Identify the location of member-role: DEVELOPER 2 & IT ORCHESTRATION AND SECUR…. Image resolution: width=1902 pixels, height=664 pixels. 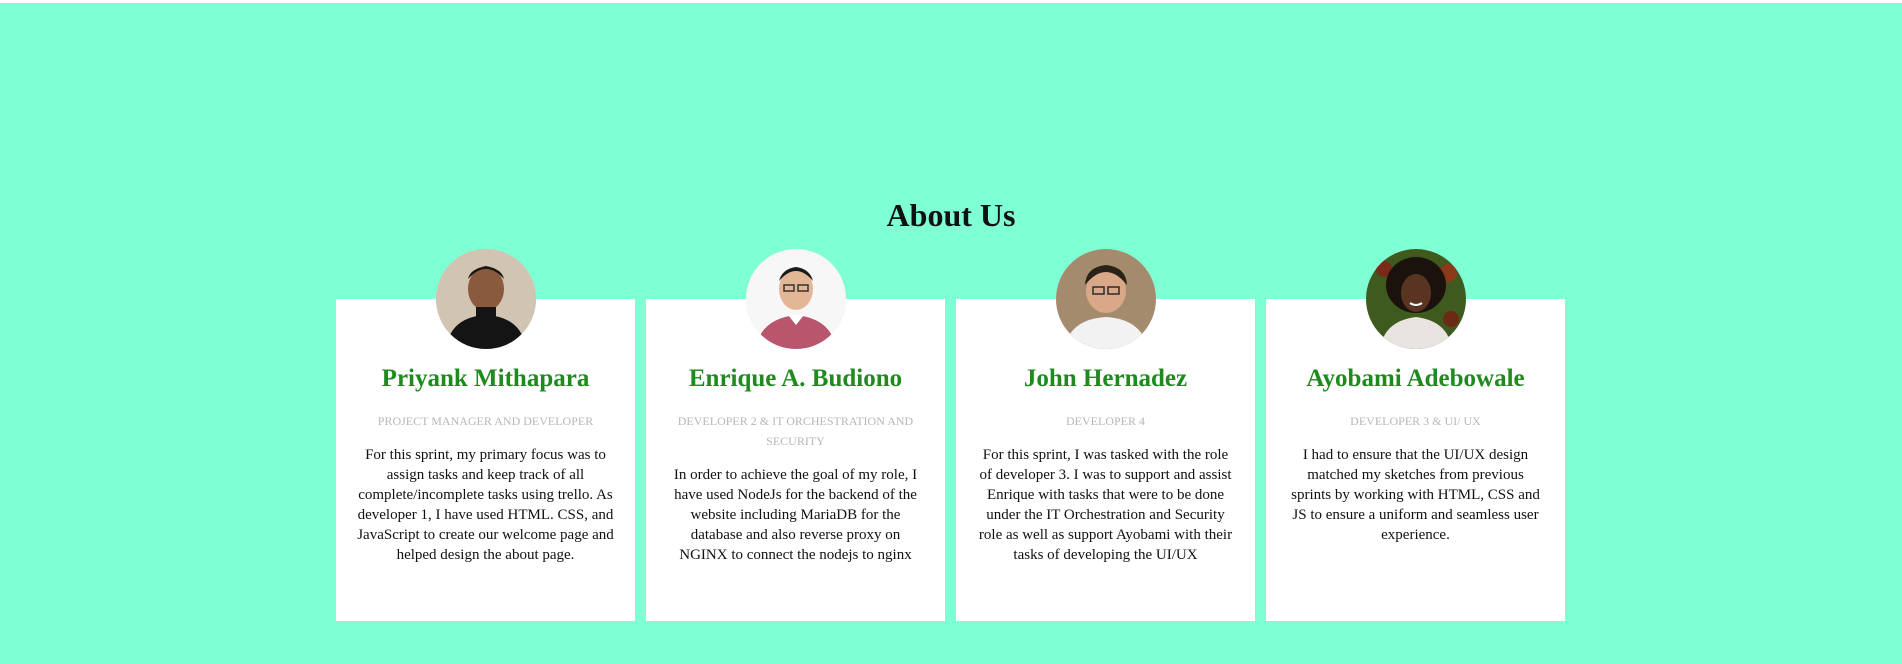
(795, 431).